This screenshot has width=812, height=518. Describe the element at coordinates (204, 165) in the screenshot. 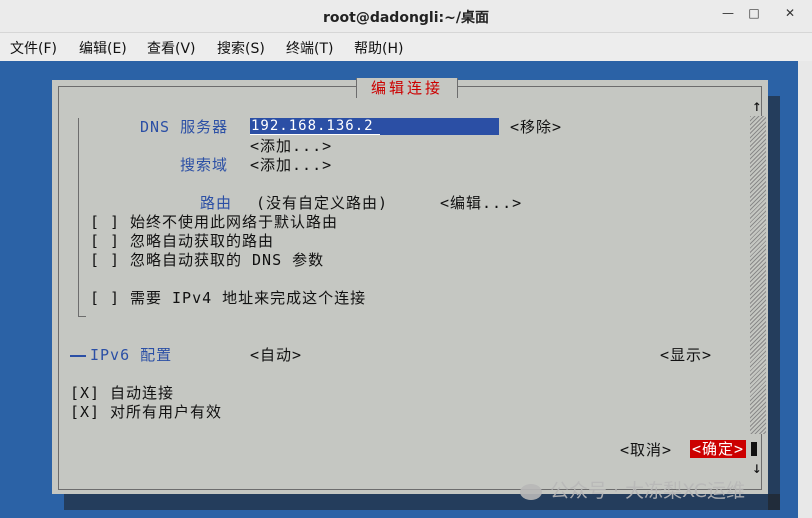

I see `search-domain-label: 搜索域` at that location.